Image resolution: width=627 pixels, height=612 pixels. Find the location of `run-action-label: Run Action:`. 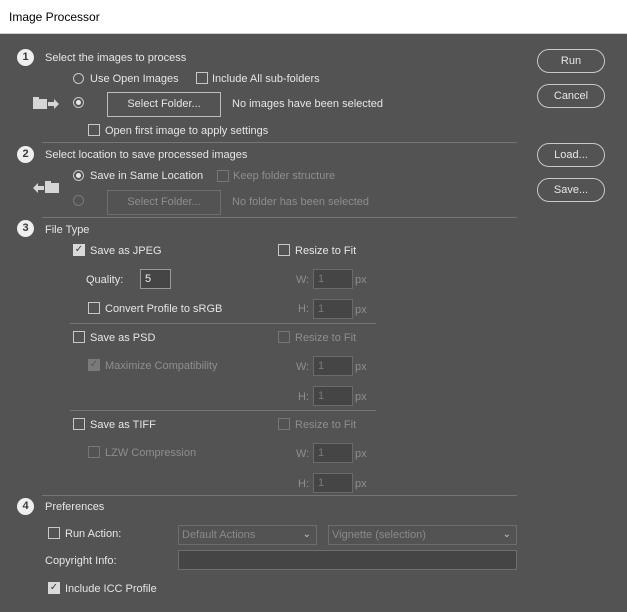

run-action-label: Run Action: is located at coordinates (93, 534).